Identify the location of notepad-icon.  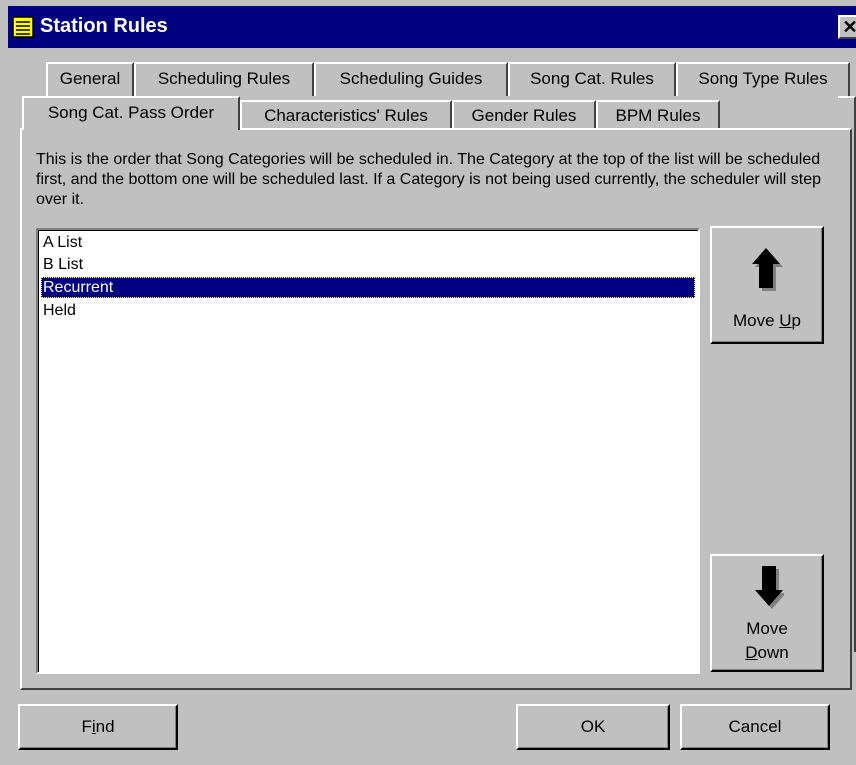
(23, 27).